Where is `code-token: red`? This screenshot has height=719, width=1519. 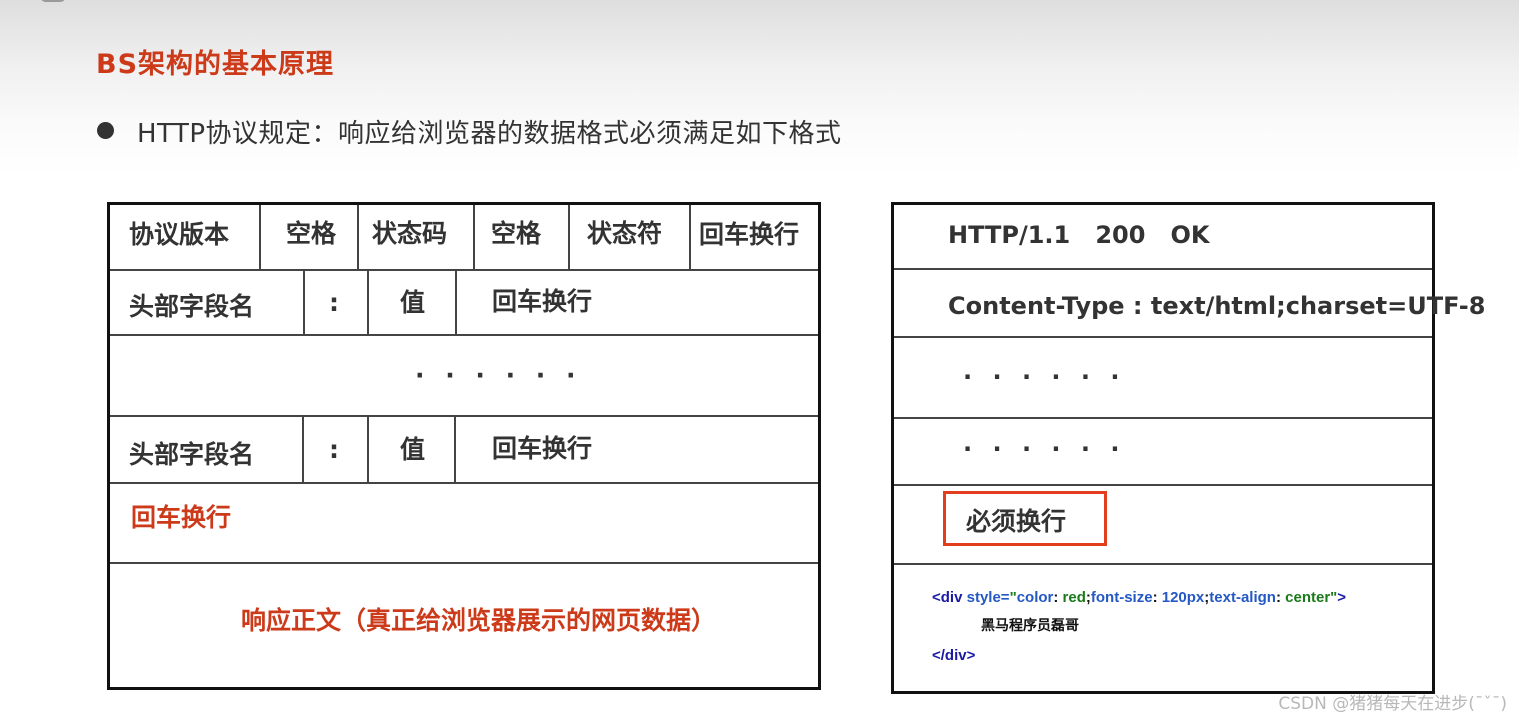 code-token: red is located at coordinates (1074, 597).